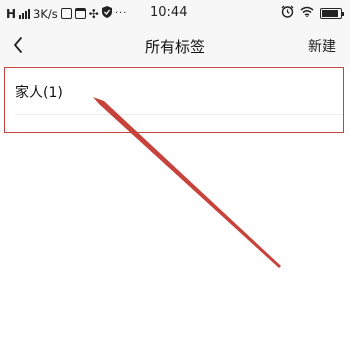 The image size is (350, 337). Describe the element at coordinates (174, 91) in the screenshot. I see `tag-item-family: 家人(1)` at that location.